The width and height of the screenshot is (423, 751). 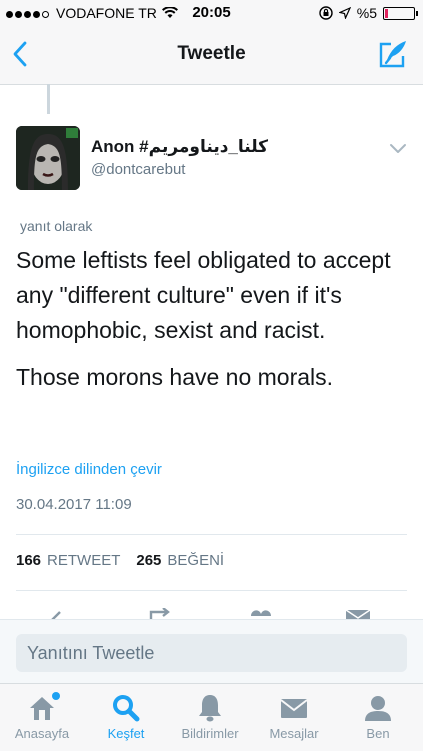 I want to click on notification-dot, so click(x=56, y=696).